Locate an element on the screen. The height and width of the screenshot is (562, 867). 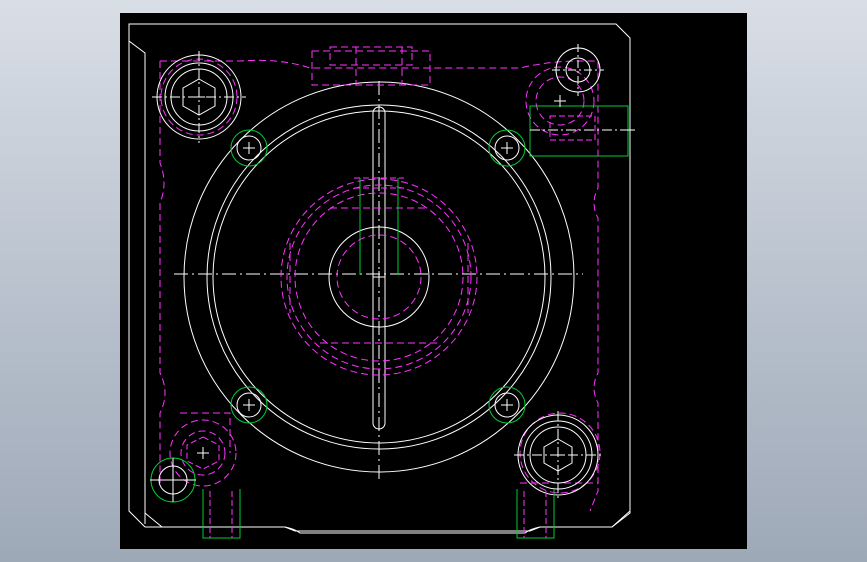
side-block-right is located at coordinates (582, 131).